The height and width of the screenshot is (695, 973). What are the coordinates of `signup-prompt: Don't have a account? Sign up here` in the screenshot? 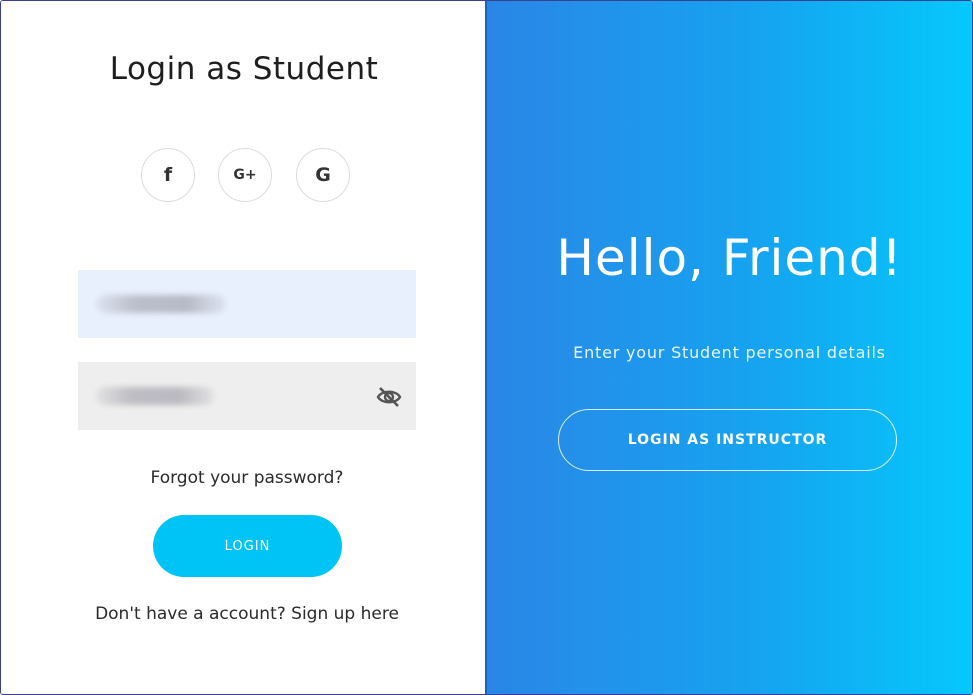 It's located at (247, 614).